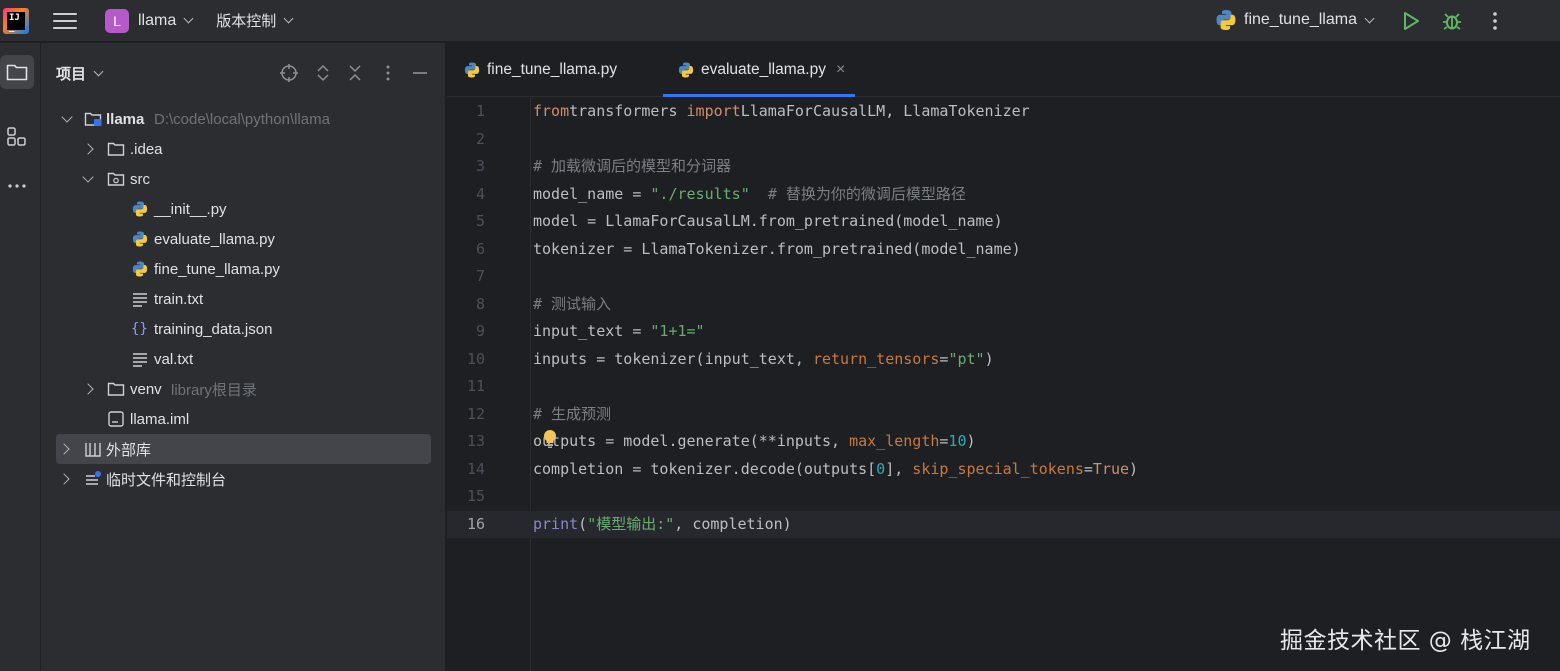  What do you see at coordinates (572, 303) in the screenshot?
I see `code-token: # 测试输入` at bounding box center [572, 303].